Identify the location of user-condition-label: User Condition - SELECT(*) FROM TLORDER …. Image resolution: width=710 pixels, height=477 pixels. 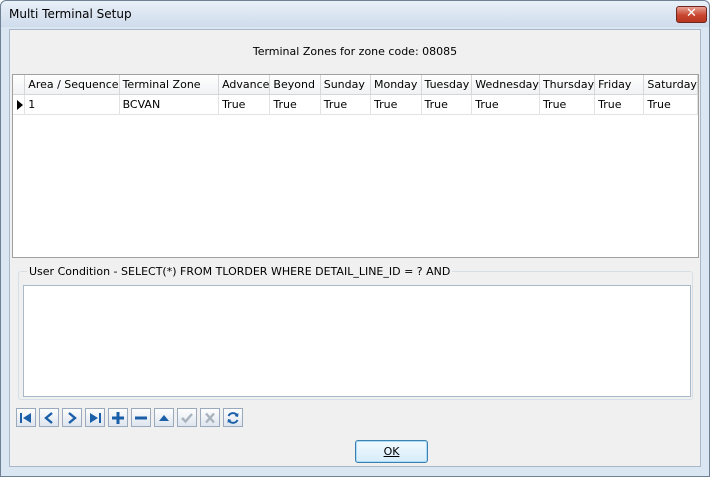
(240, 271).